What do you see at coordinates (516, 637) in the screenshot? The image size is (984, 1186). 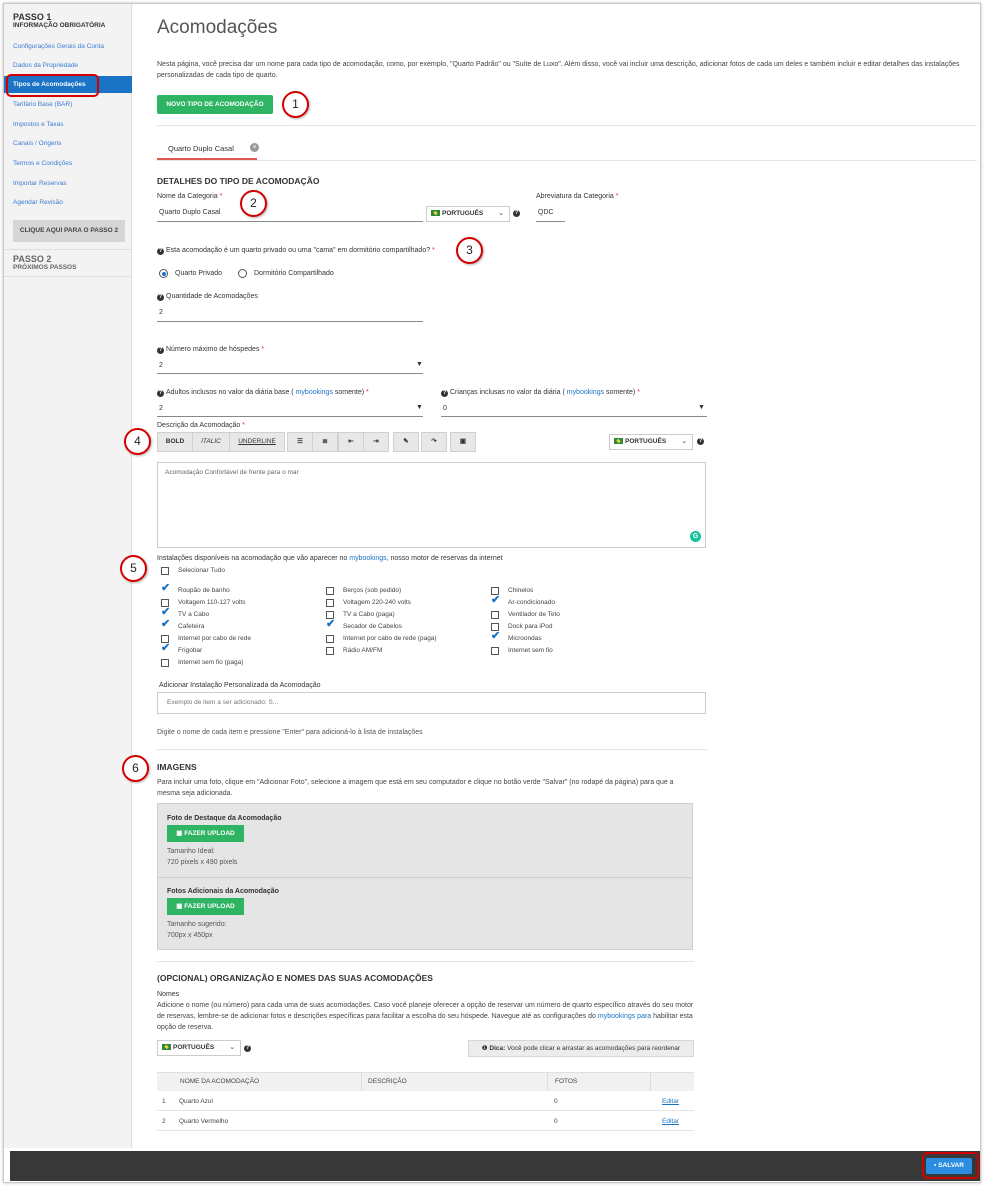 I see `amenity-item: ✔ Microondas` at bounding box center [516, 637].